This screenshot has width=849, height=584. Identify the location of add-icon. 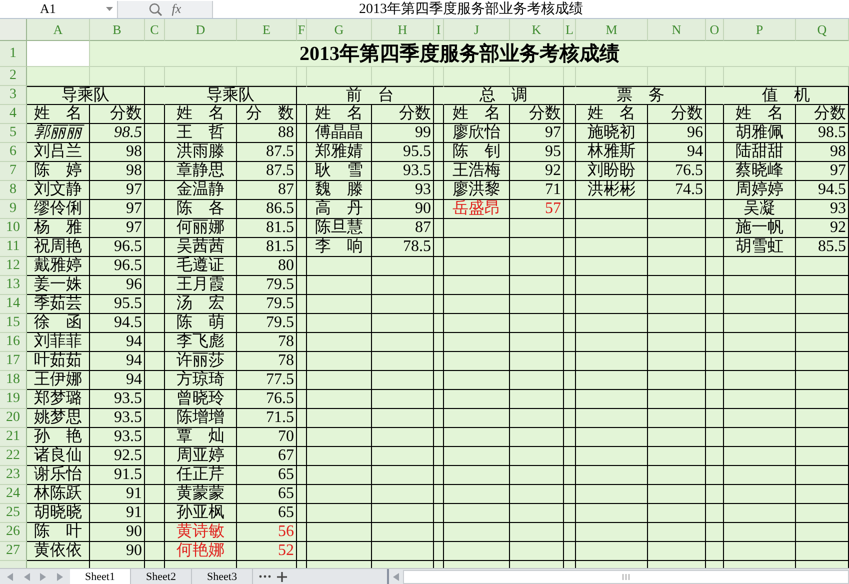
(282, 577).